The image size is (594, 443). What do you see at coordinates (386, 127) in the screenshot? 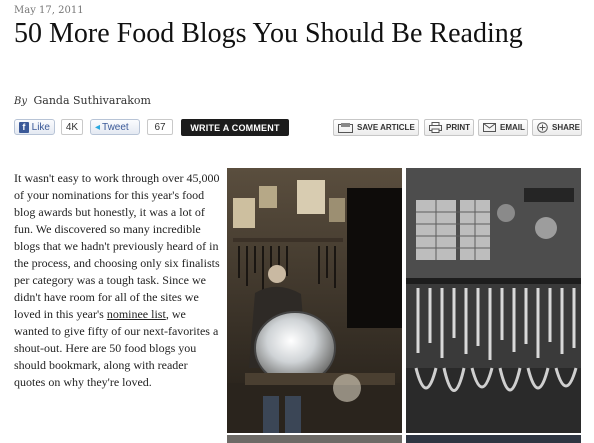
I see `save-article-label: SAVE ARTICLE` at bounding box center [386, 127].